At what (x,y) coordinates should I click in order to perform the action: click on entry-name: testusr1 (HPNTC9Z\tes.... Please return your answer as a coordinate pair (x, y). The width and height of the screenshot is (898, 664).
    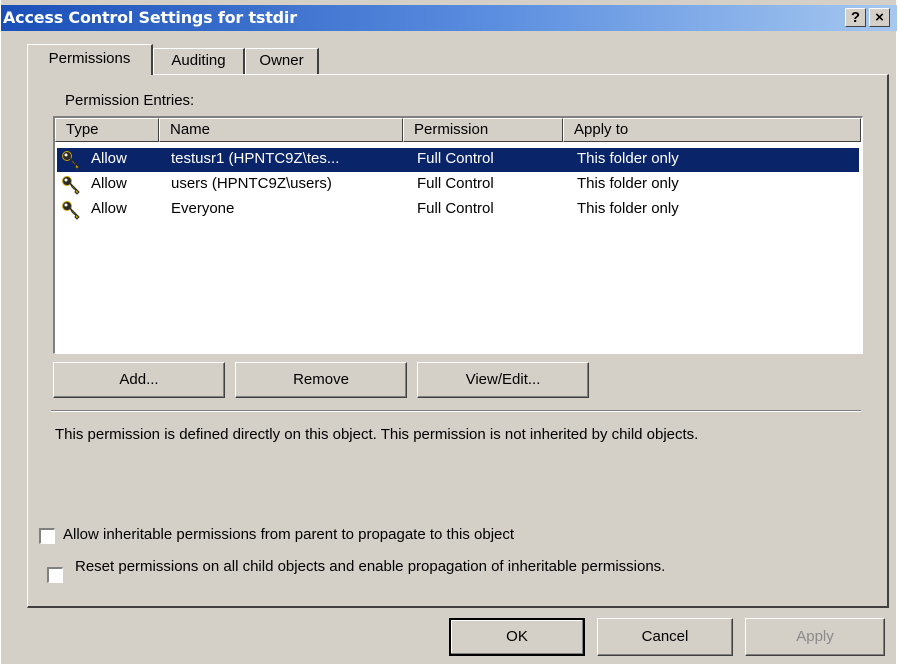
    Looking at the image, I should click on (255, 158).